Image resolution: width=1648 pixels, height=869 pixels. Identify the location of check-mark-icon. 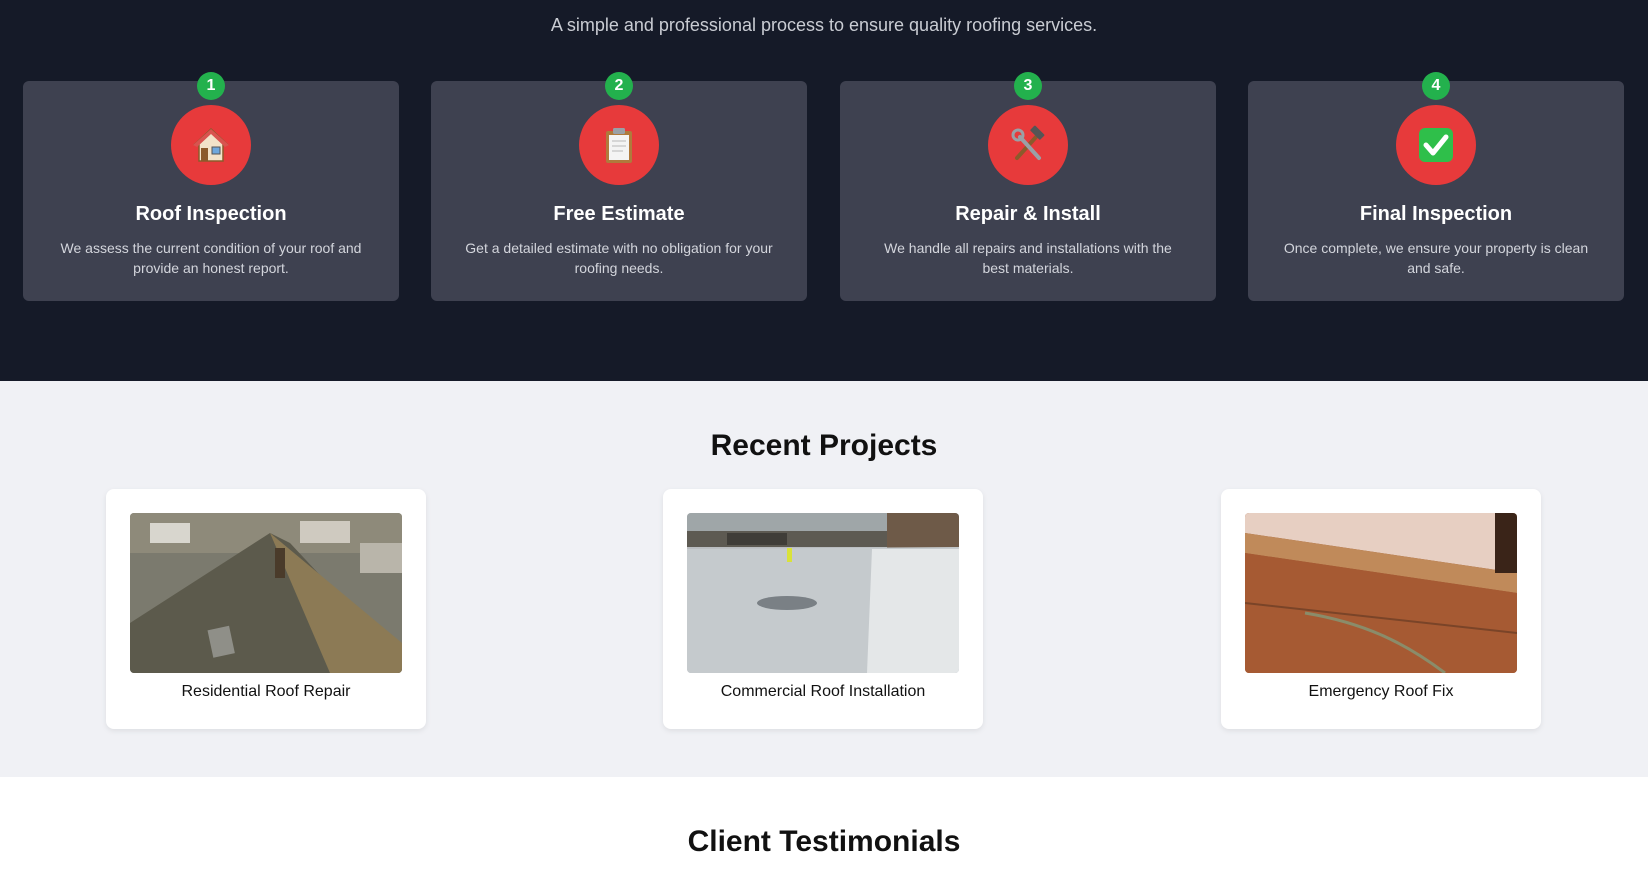
(1436, 145).